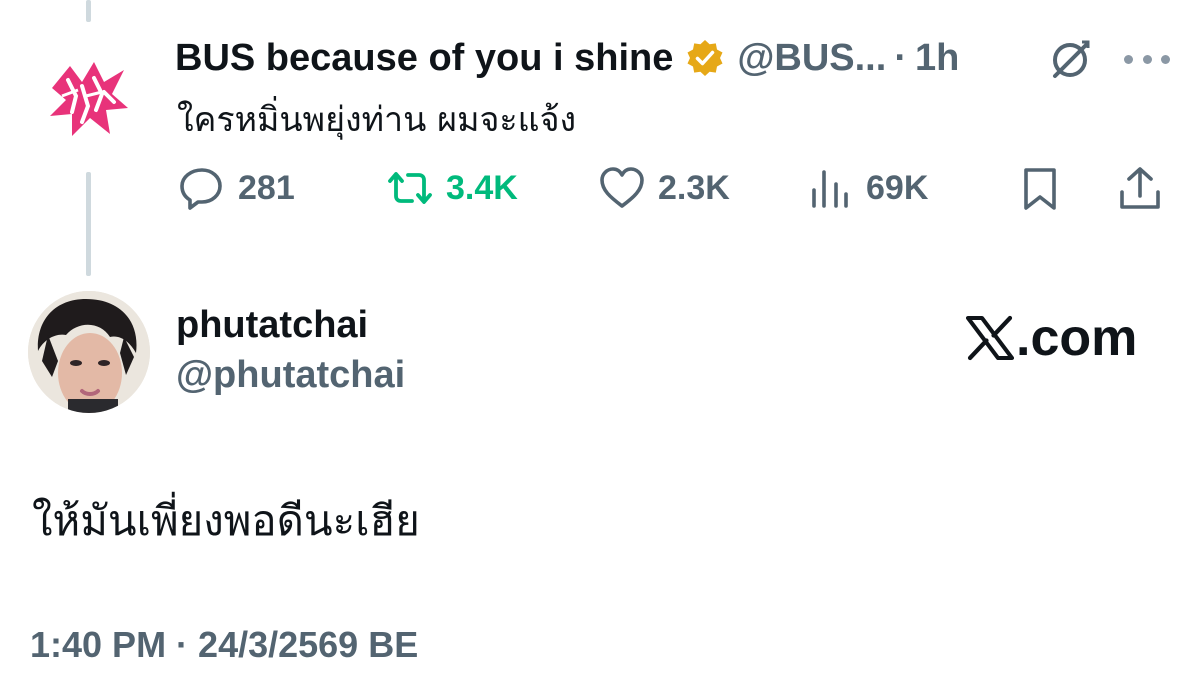  I want to click on tweet-actions: 281 3.4K 2.3K 69K, so click(600, 188).